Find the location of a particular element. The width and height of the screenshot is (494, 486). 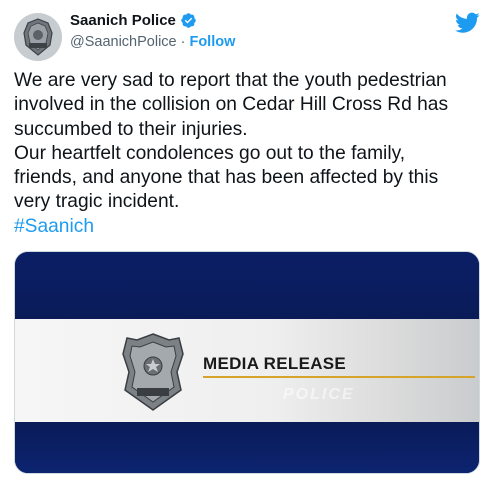

media-release-title: MEDIA RELEASE is located at coordinates (275, 363).